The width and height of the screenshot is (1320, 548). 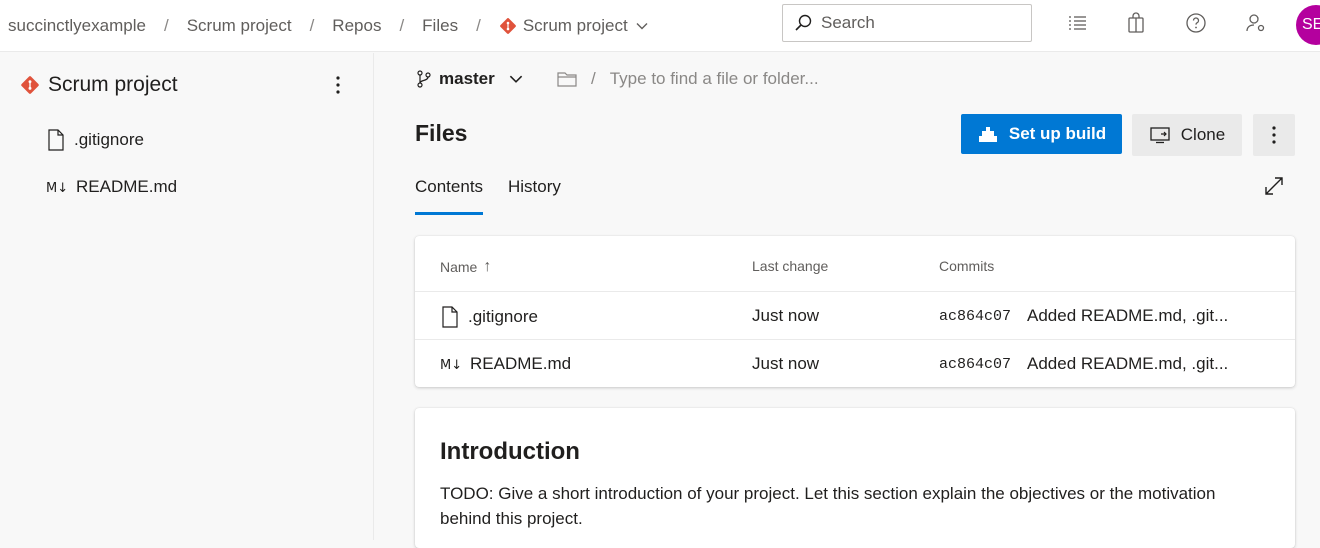 I want to click on tab-history: History, so click(x=534, y=196).